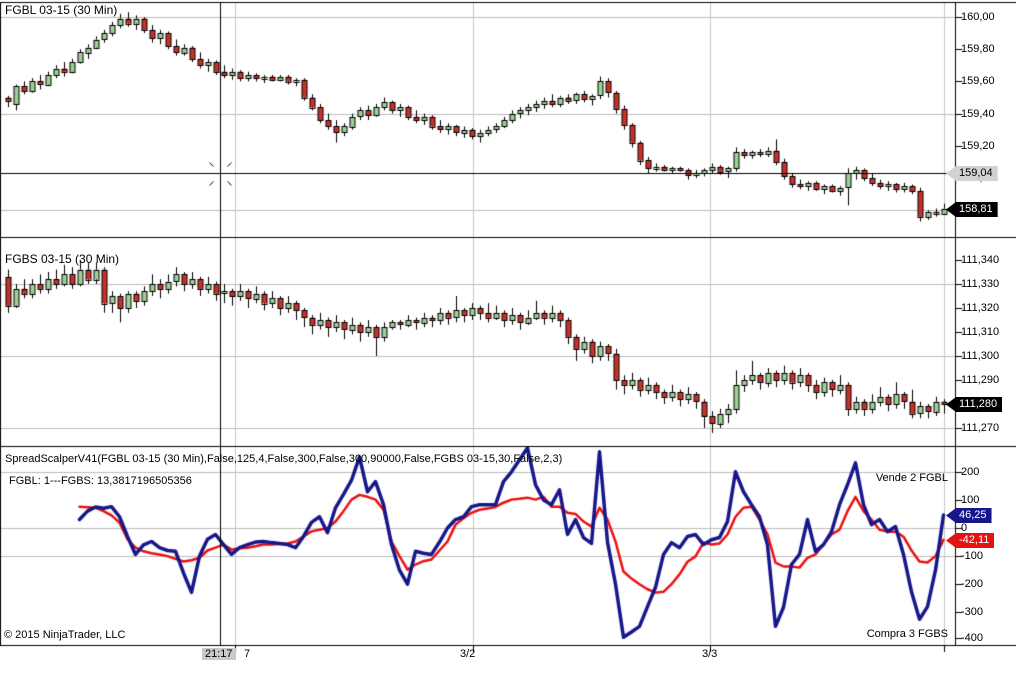 The height and width of the screenshot is (674, 1016). Describe the element at coordinates (65, 635) in the screenshot. I see `copyright-notice: © 2015 NinjaTrader, LLC` at that location.